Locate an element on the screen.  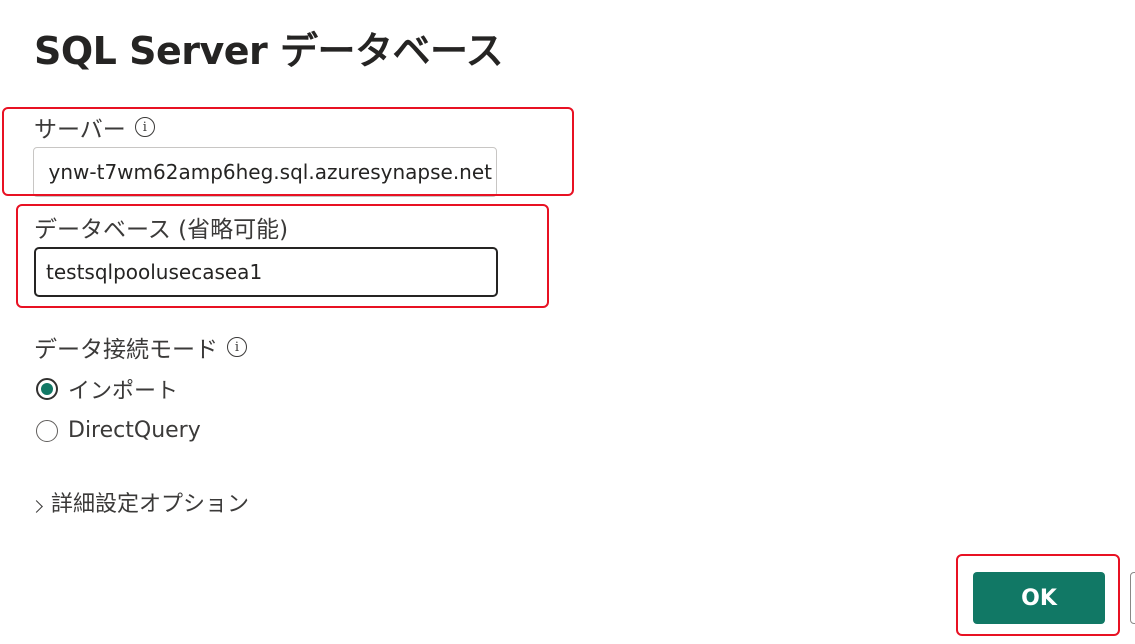
radio-unchecked-icon is located at coordinates (47, 430).